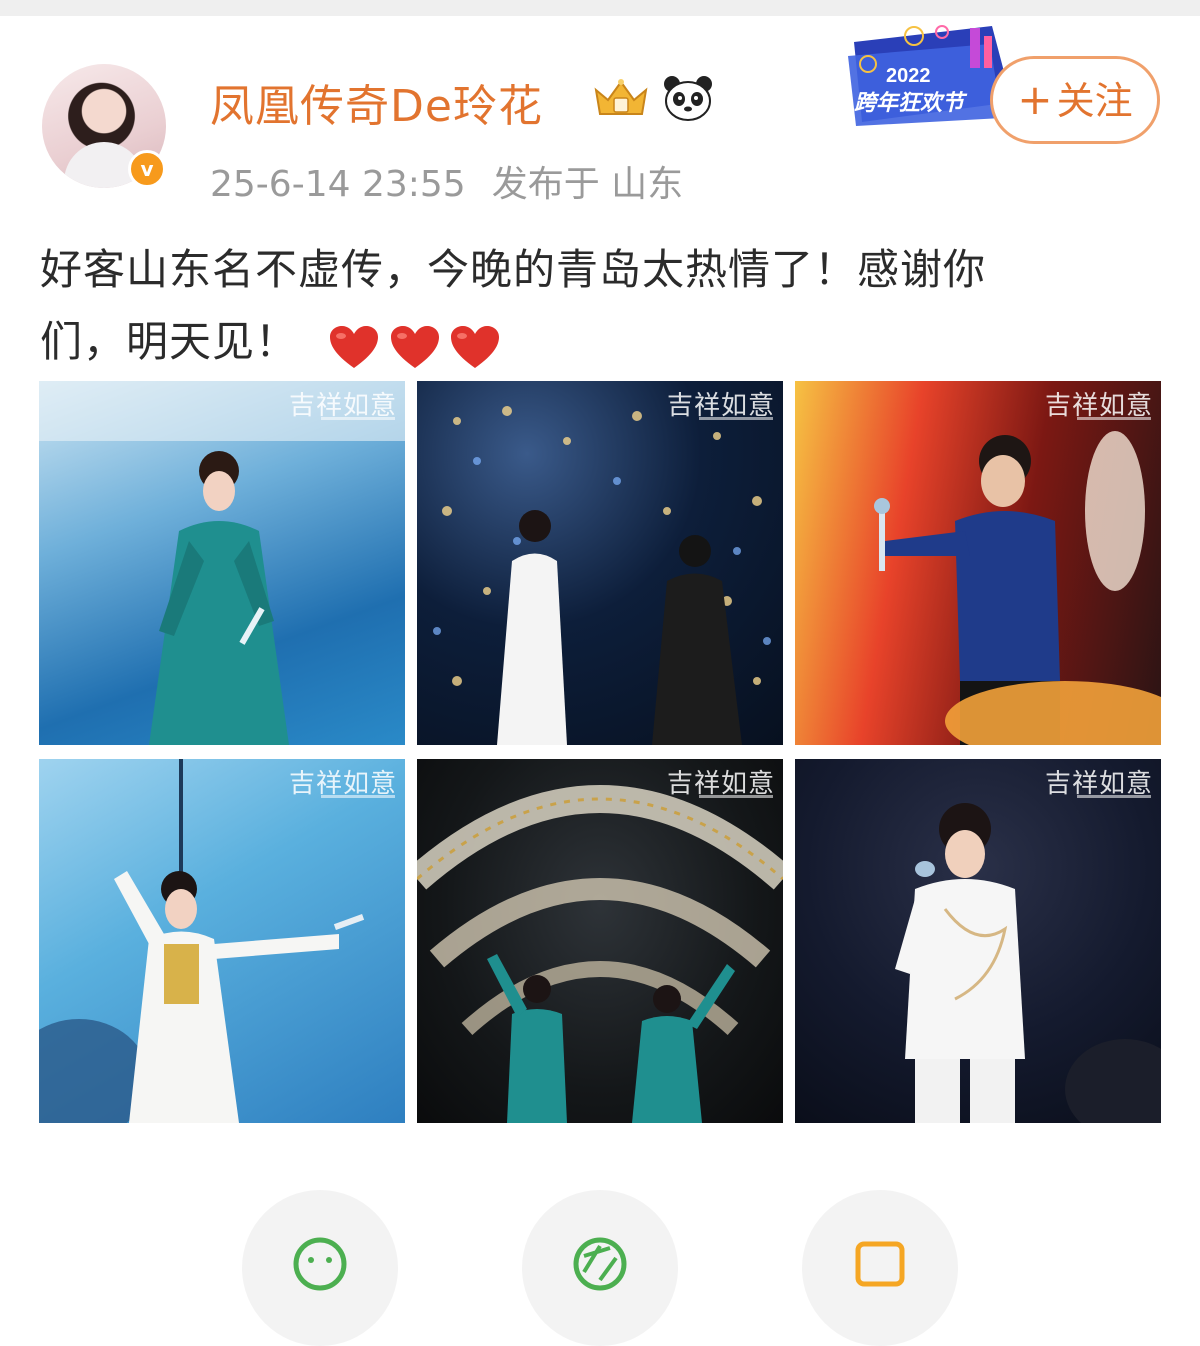 This screenshot has height=1346, width=1200. I want to click on event-badge-year: 2022, so click(908, 76).